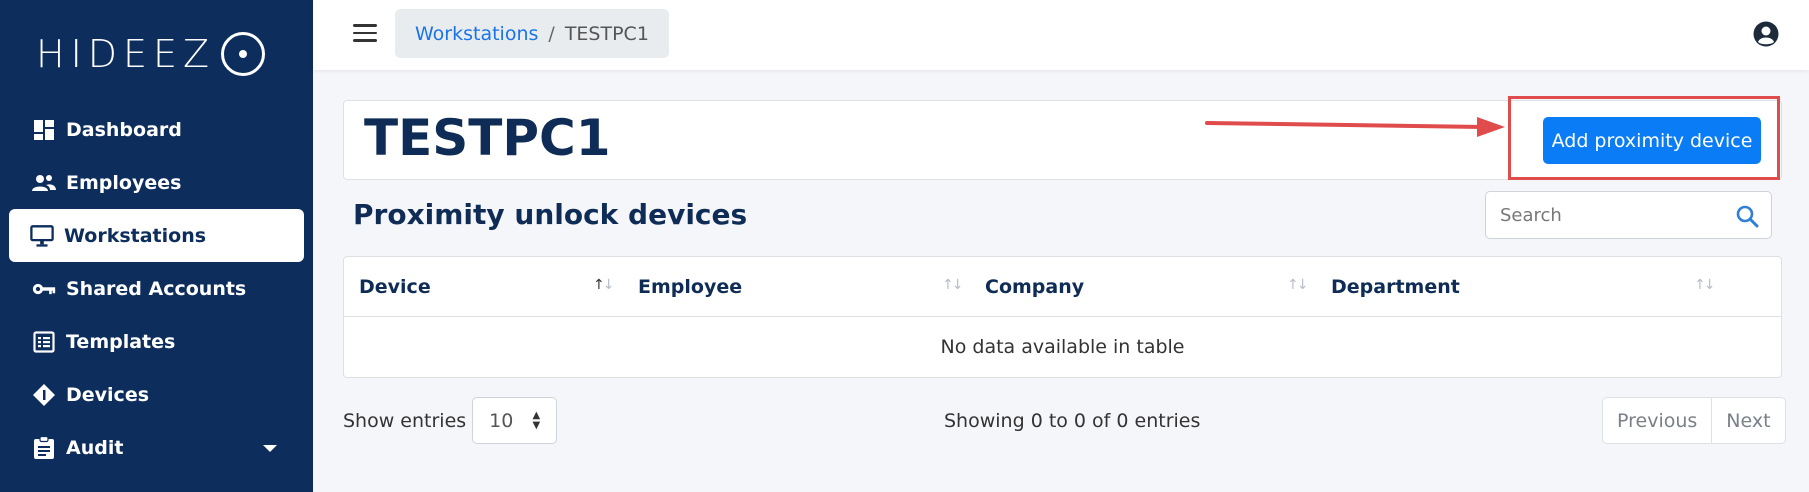 The image size is (1809, 492). What do you see at coordinates (44, 130) in the screenshot?
I see `dashboard-icon` at bounding box center [44, 130].